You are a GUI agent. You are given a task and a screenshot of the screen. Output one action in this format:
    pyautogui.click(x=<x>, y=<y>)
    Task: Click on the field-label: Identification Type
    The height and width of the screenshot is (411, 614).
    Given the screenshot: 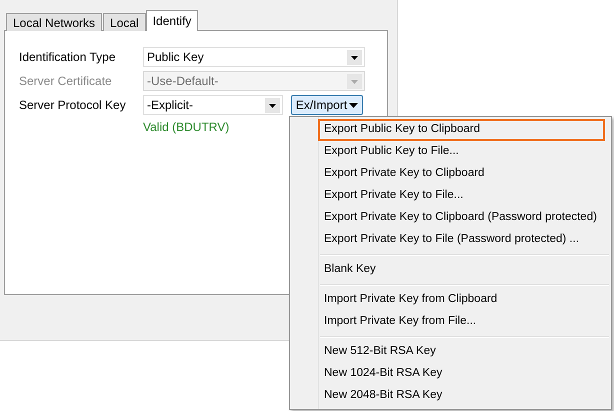 What is the action you would take?
    pyautogui.click(x=68, y=57)
    